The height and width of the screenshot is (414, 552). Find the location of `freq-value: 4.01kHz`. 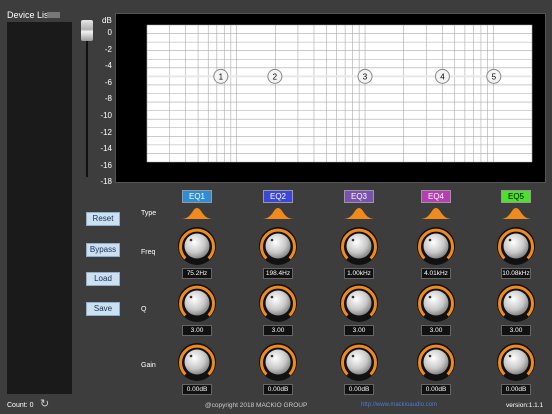

freq-value: 4.01kHz is located at coordinates (436, 273).